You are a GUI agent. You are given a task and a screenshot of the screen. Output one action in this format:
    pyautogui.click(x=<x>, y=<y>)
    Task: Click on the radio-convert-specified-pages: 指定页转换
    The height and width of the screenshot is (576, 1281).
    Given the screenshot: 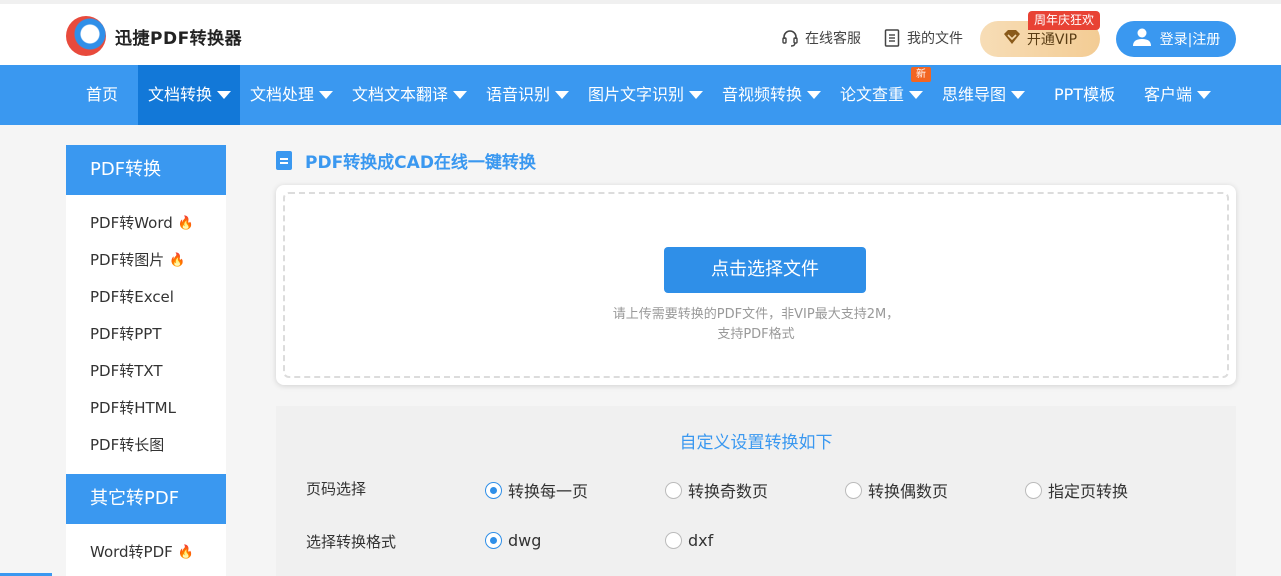 What is the action you would take?
    pyautogui.click(x=1076, y=490)
    